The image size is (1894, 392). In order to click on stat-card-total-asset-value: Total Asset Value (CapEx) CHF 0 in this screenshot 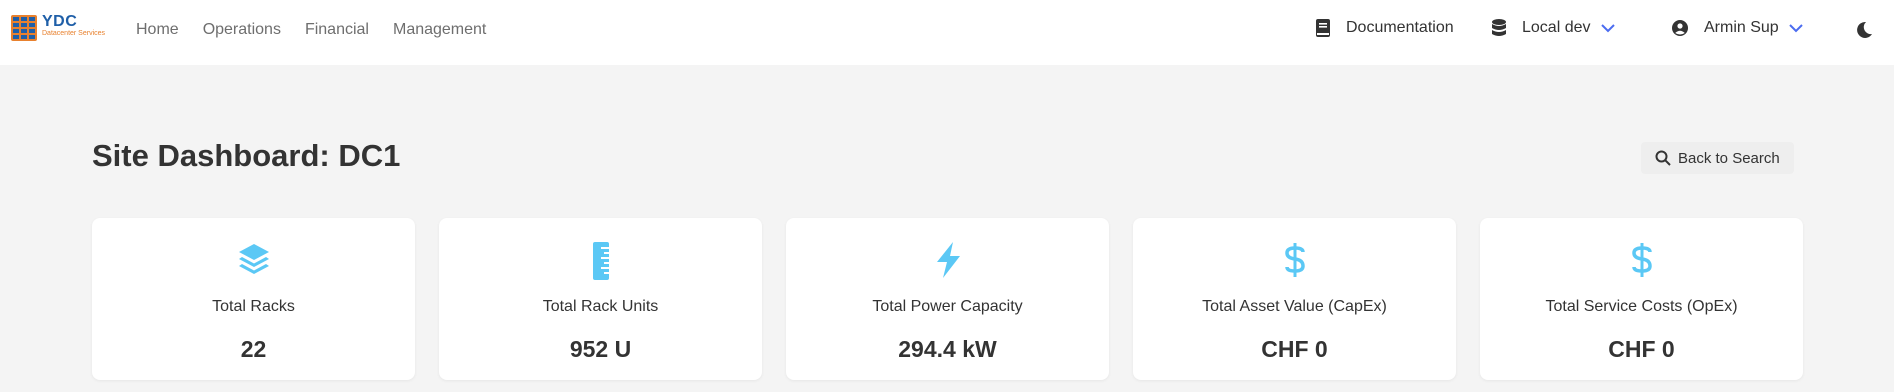, I will do `click(1294, 299)`.